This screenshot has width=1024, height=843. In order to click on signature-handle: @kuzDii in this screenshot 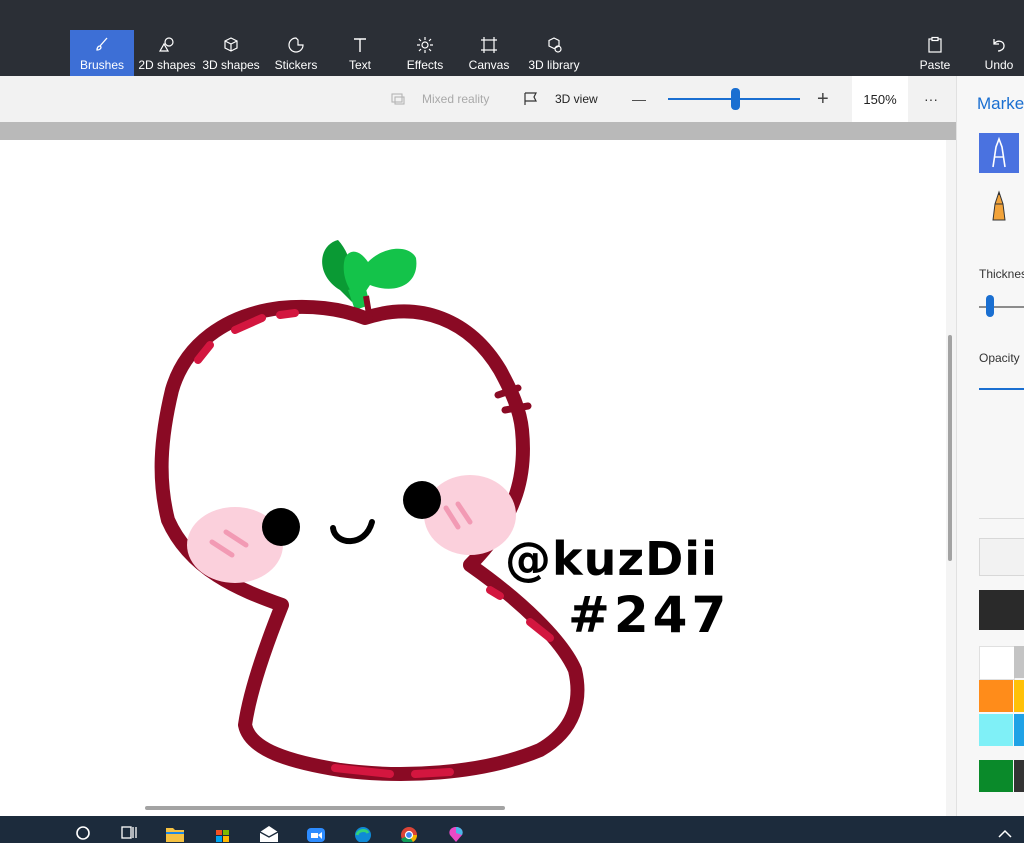, I will do `click(611, 559)`.